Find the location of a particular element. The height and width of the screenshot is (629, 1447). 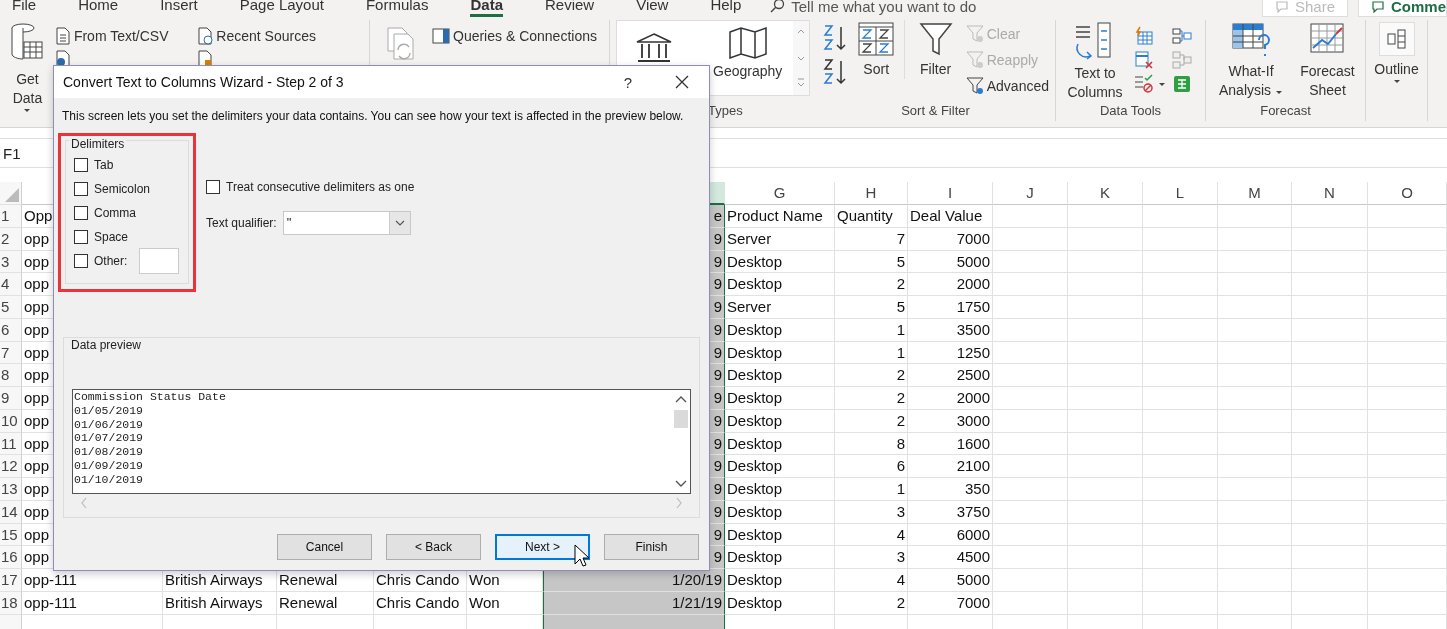

column-header: J is located at coordinates (1030, 193).